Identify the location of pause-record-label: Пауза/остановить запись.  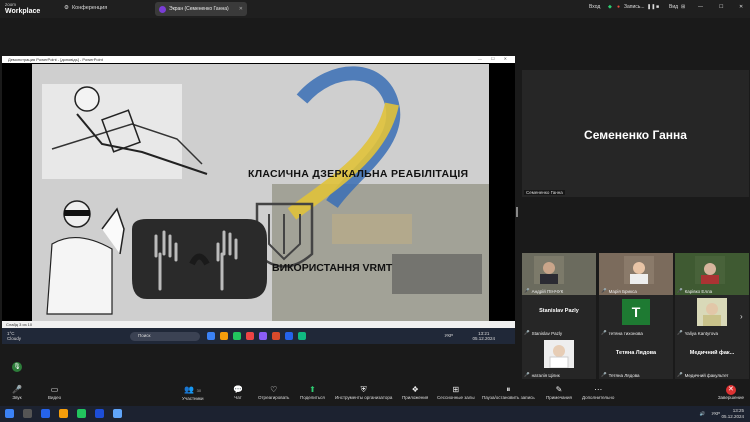
(508, 397).